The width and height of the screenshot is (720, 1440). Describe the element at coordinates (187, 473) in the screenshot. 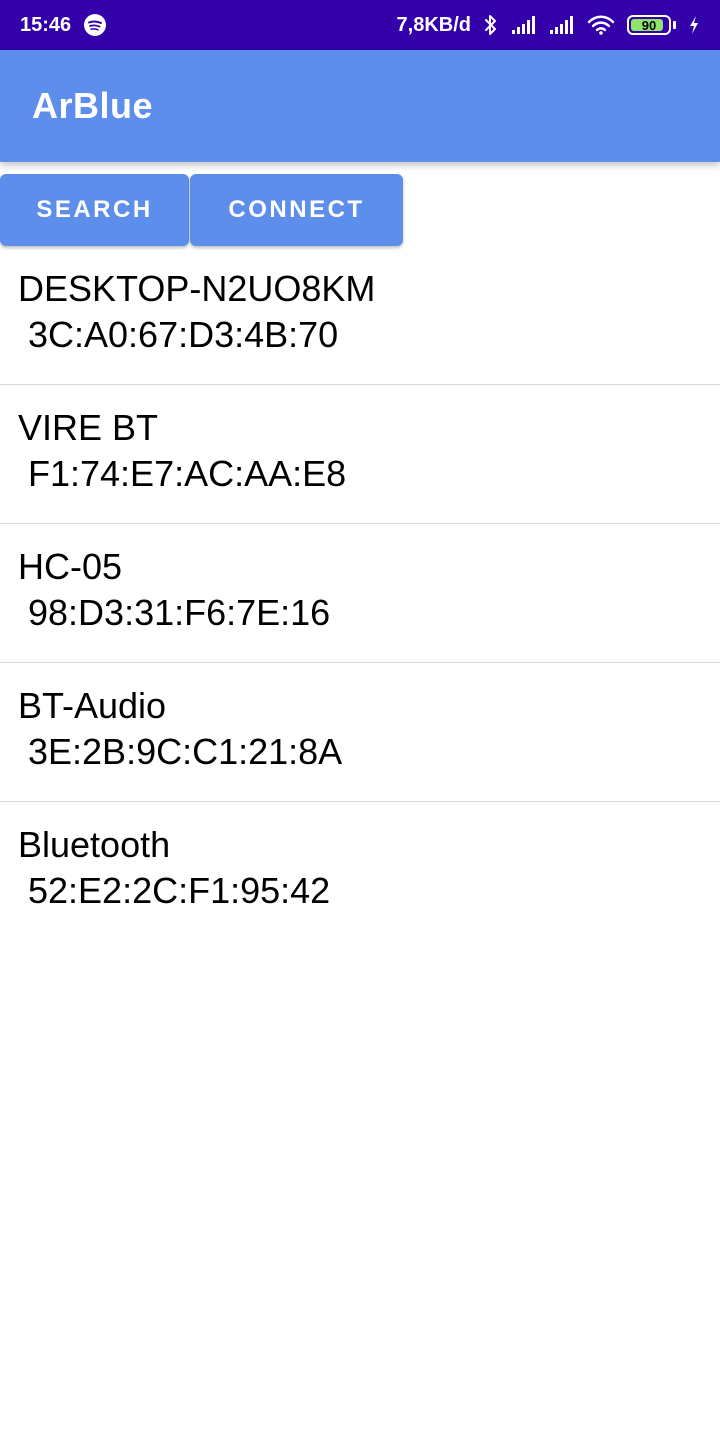

I see `device-mac-address: F1:74:E7:AC:AA:E8` at that location.